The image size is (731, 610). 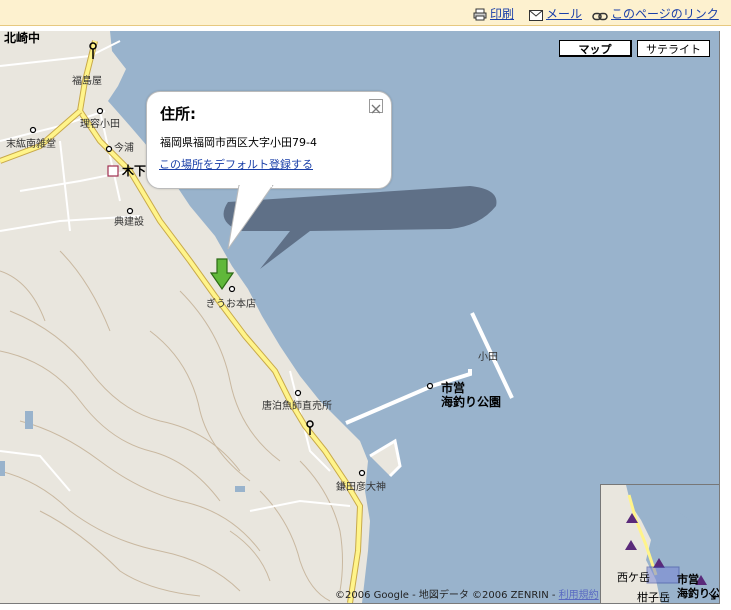 I want to click on copyright-text: ©2006 Google - 地図データ ©2006 ZENRIN -, so click(x=447, y=595).